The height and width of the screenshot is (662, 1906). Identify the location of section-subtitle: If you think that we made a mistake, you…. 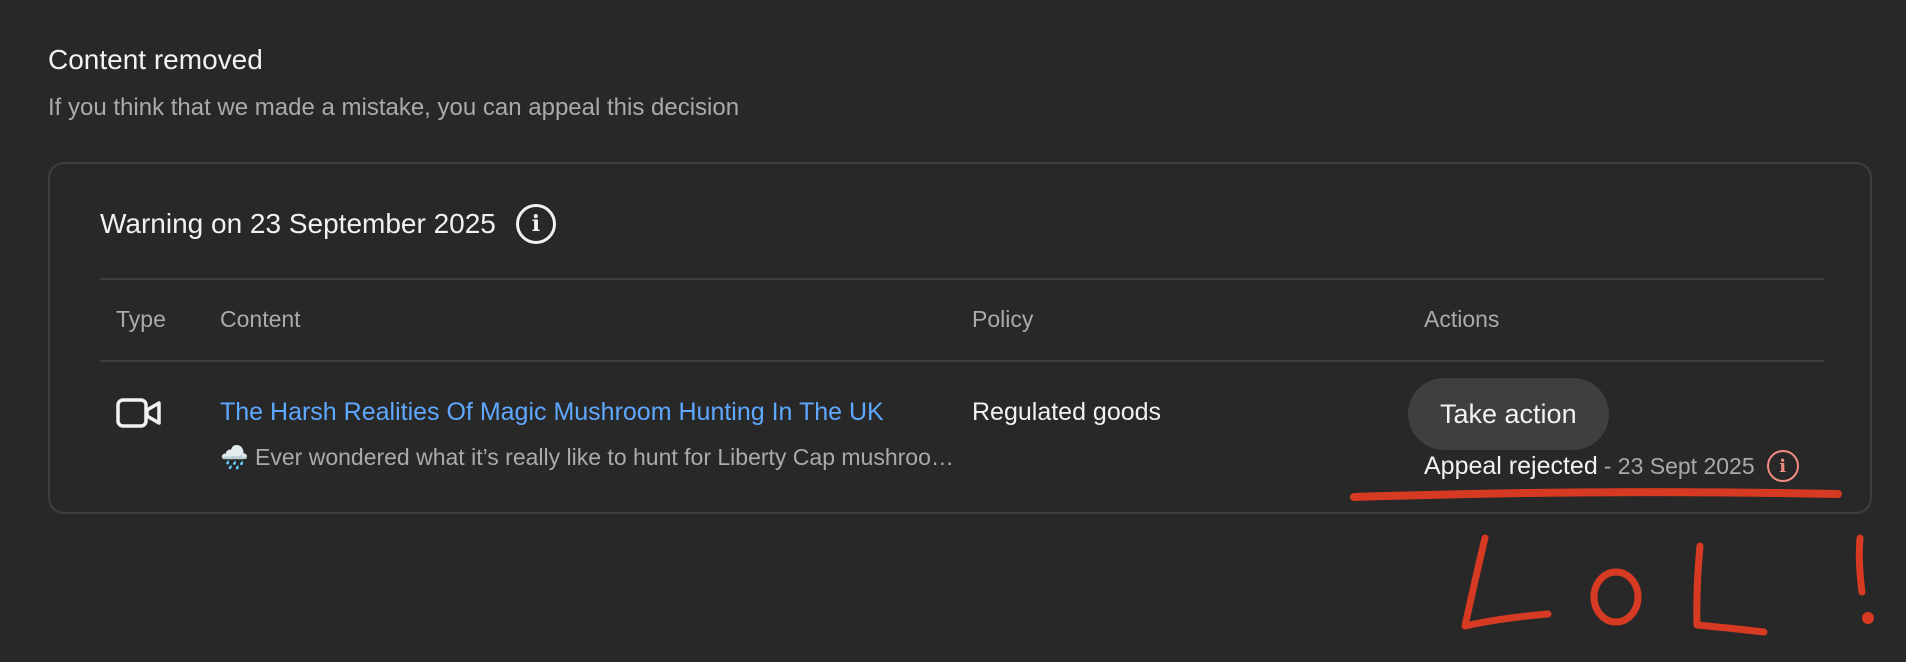
(394, 107).